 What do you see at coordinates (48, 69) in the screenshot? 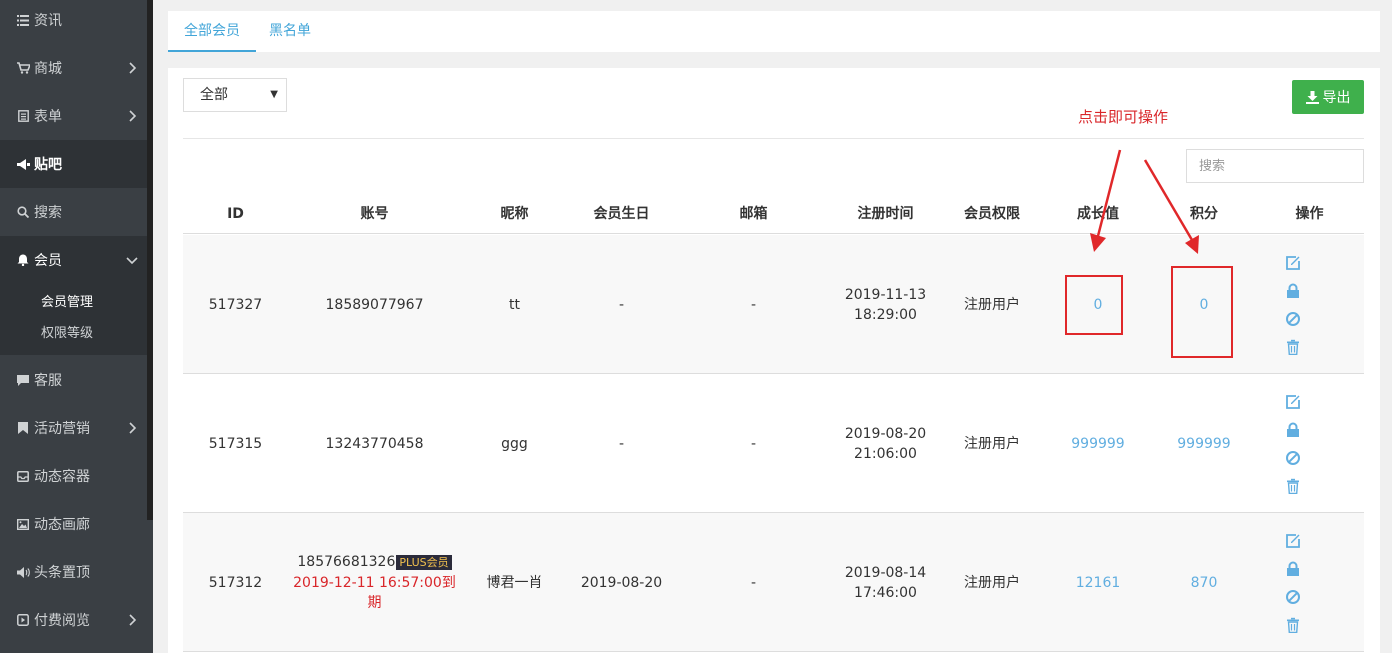
I see `sidebar-item-label: 商城` at bounding box center [48, 69].